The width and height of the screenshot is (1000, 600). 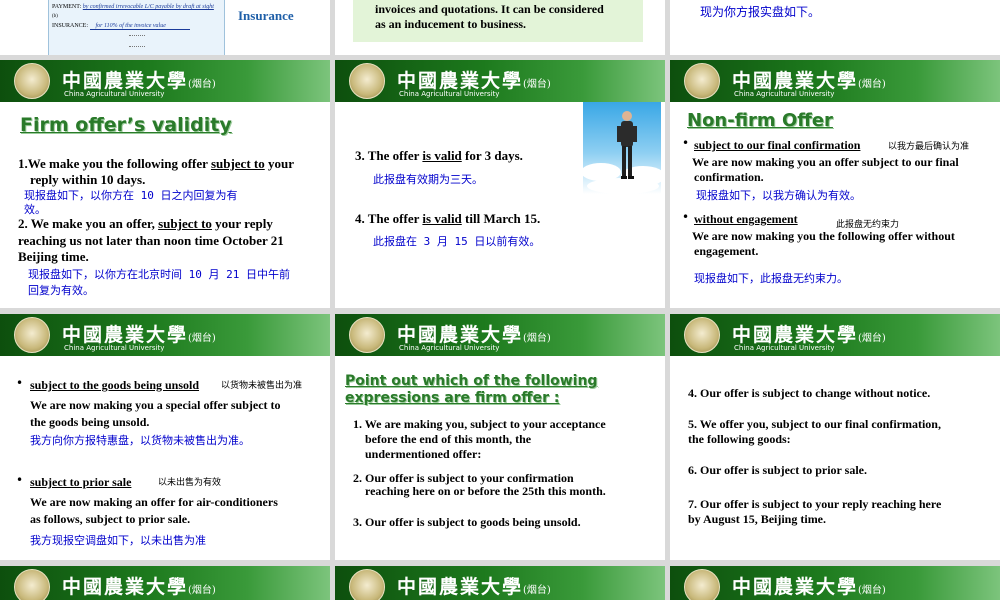 What do you see at coordinates (53, 256) in the screenshot?
I see `item2-line3: Beijing time.` at bounding box center [53, 256].